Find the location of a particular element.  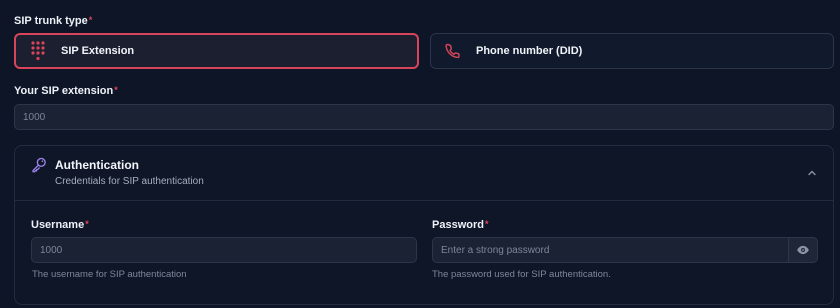

extension-label-text: Your SIP extension is located at coordinates (64, 91).